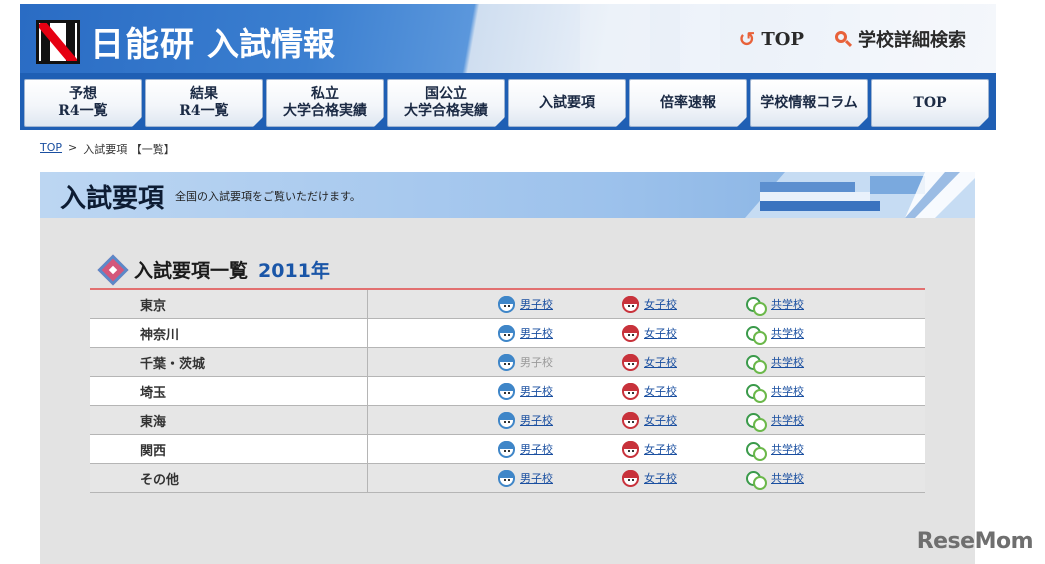  I want to click on nav-top: TOP, so click(930, 103).